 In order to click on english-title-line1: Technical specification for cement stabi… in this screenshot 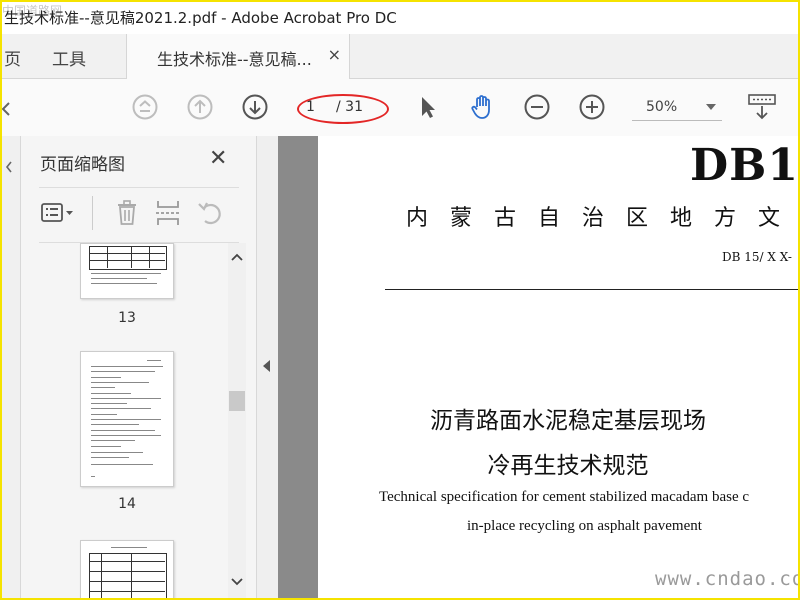, I will do `click(564, 497)`.